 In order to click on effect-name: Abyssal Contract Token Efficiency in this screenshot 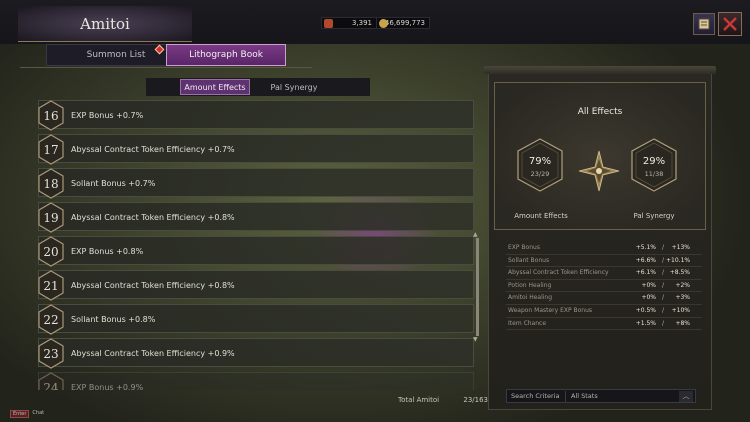, I will do `click(558, 273)`.